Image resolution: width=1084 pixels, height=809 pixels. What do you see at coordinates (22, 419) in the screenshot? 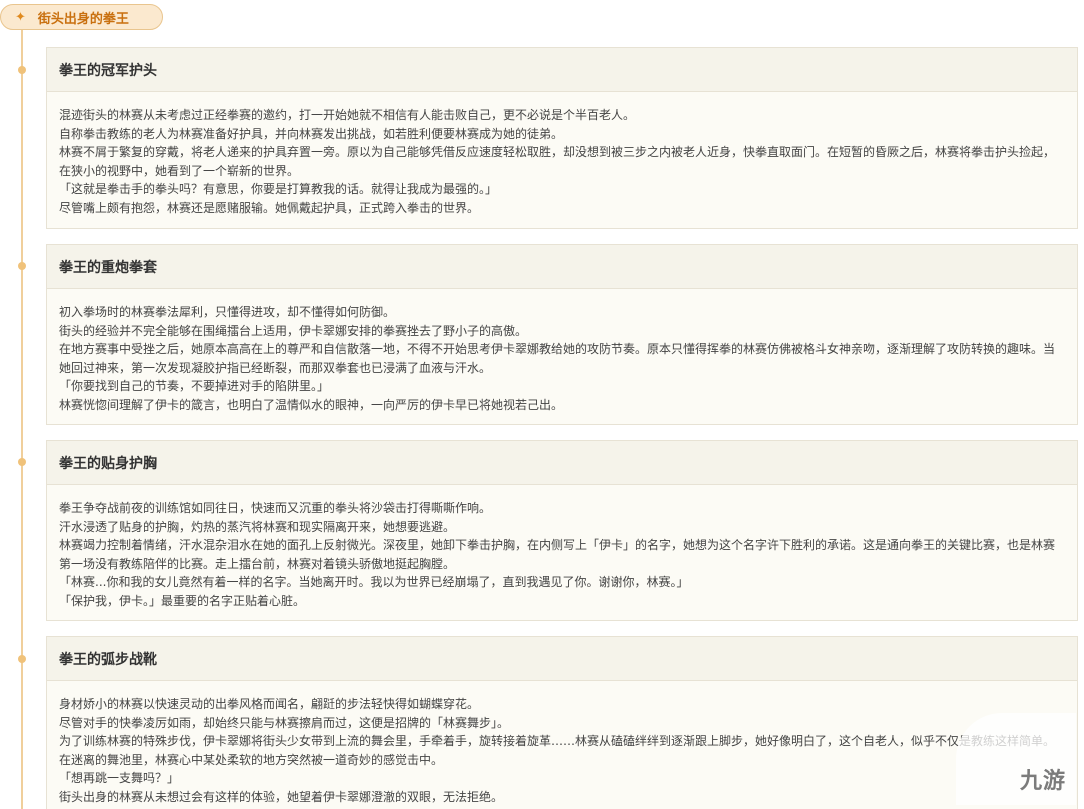
I see `timeline-line` at bounding box center [22, 419].